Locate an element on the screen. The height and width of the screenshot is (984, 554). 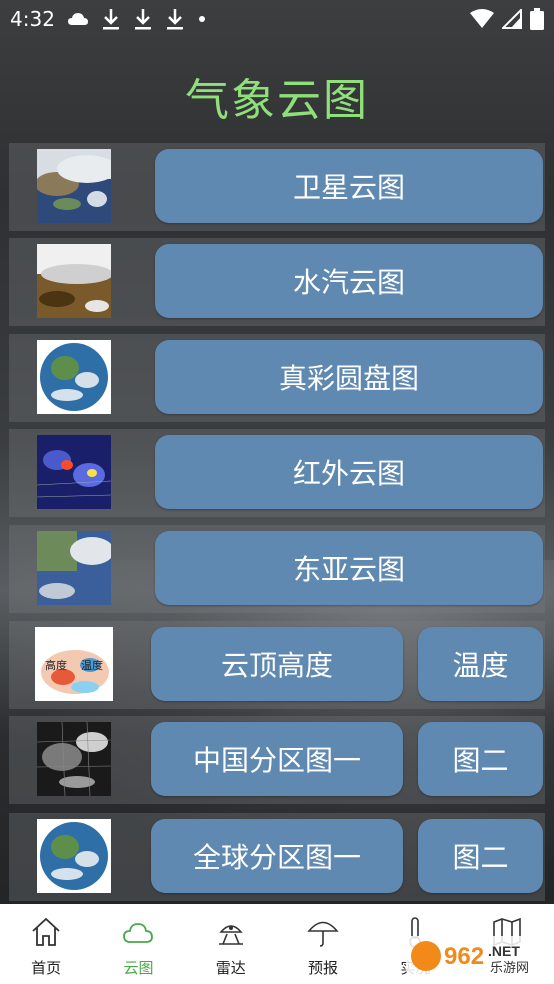
thumb-label-temp: 温度 is located at coordinates (92, 665).